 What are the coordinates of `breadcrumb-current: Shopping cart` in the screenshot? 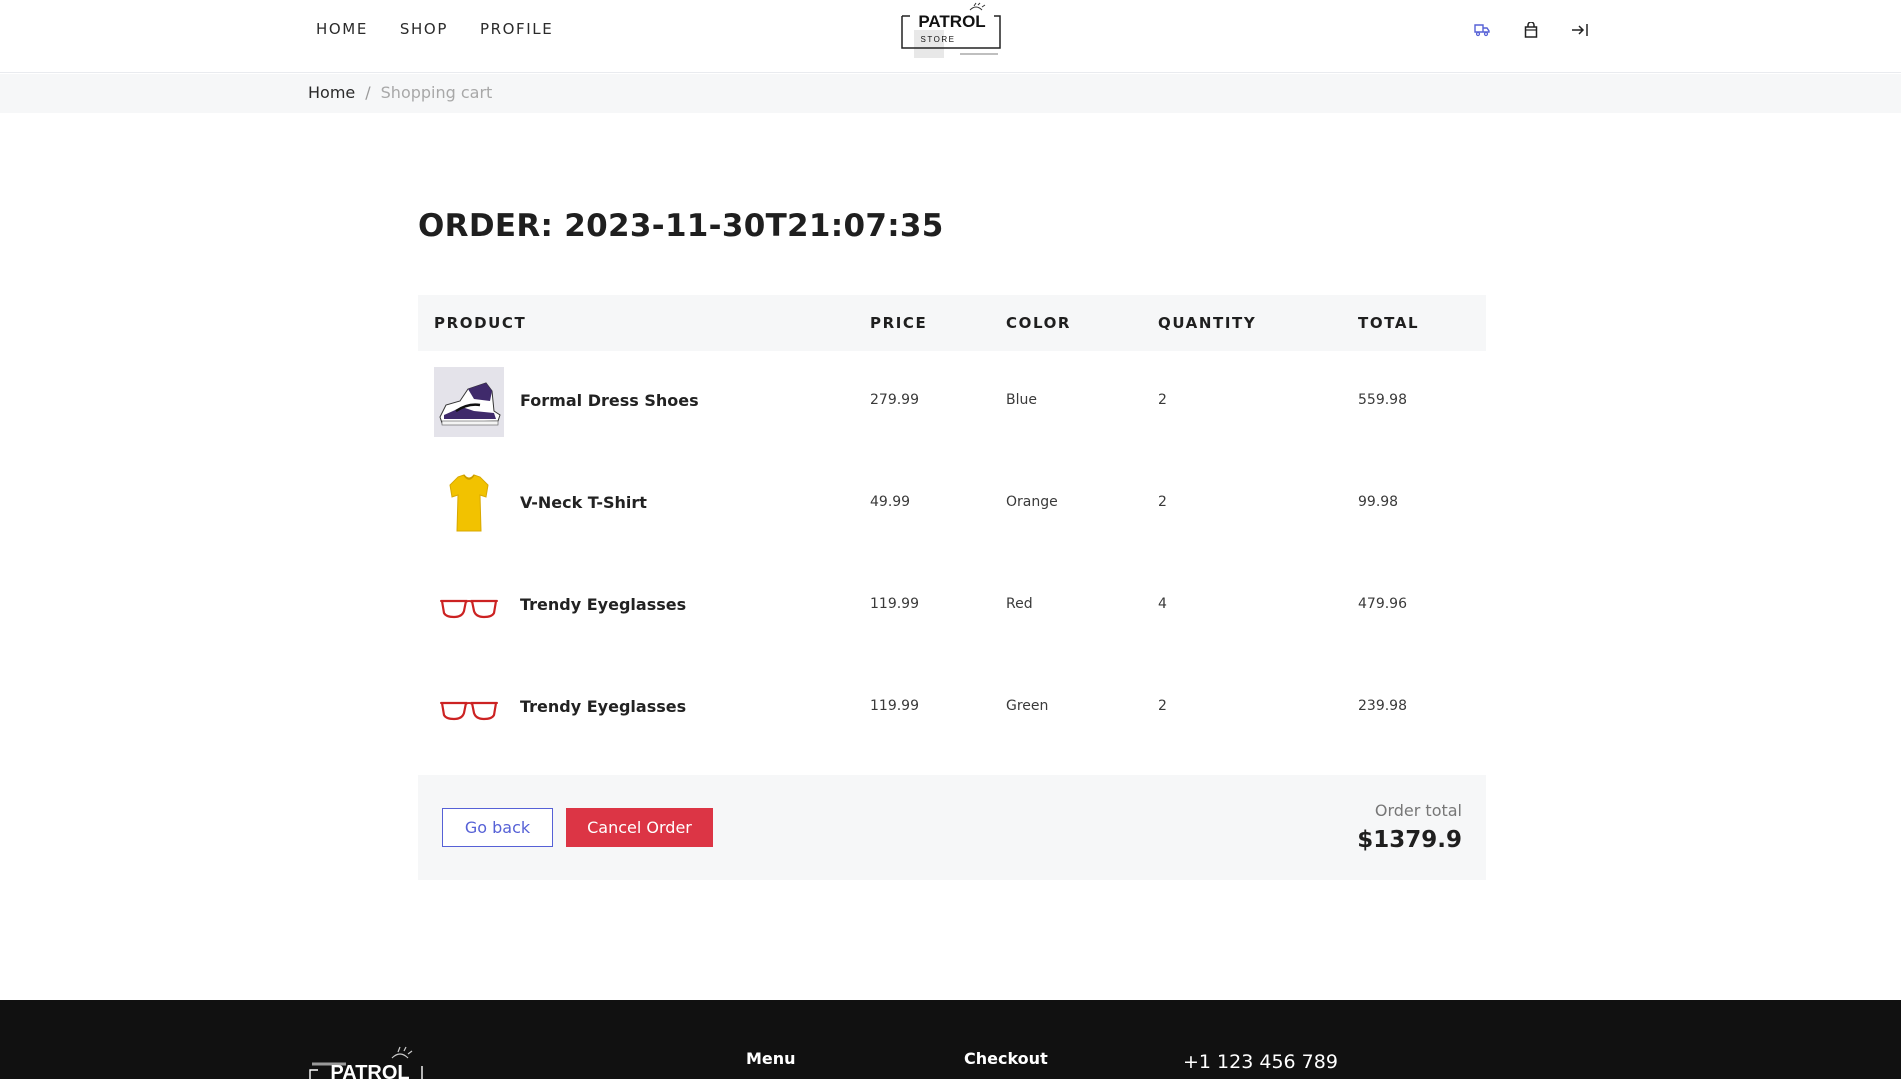 It's located at (436, 92).